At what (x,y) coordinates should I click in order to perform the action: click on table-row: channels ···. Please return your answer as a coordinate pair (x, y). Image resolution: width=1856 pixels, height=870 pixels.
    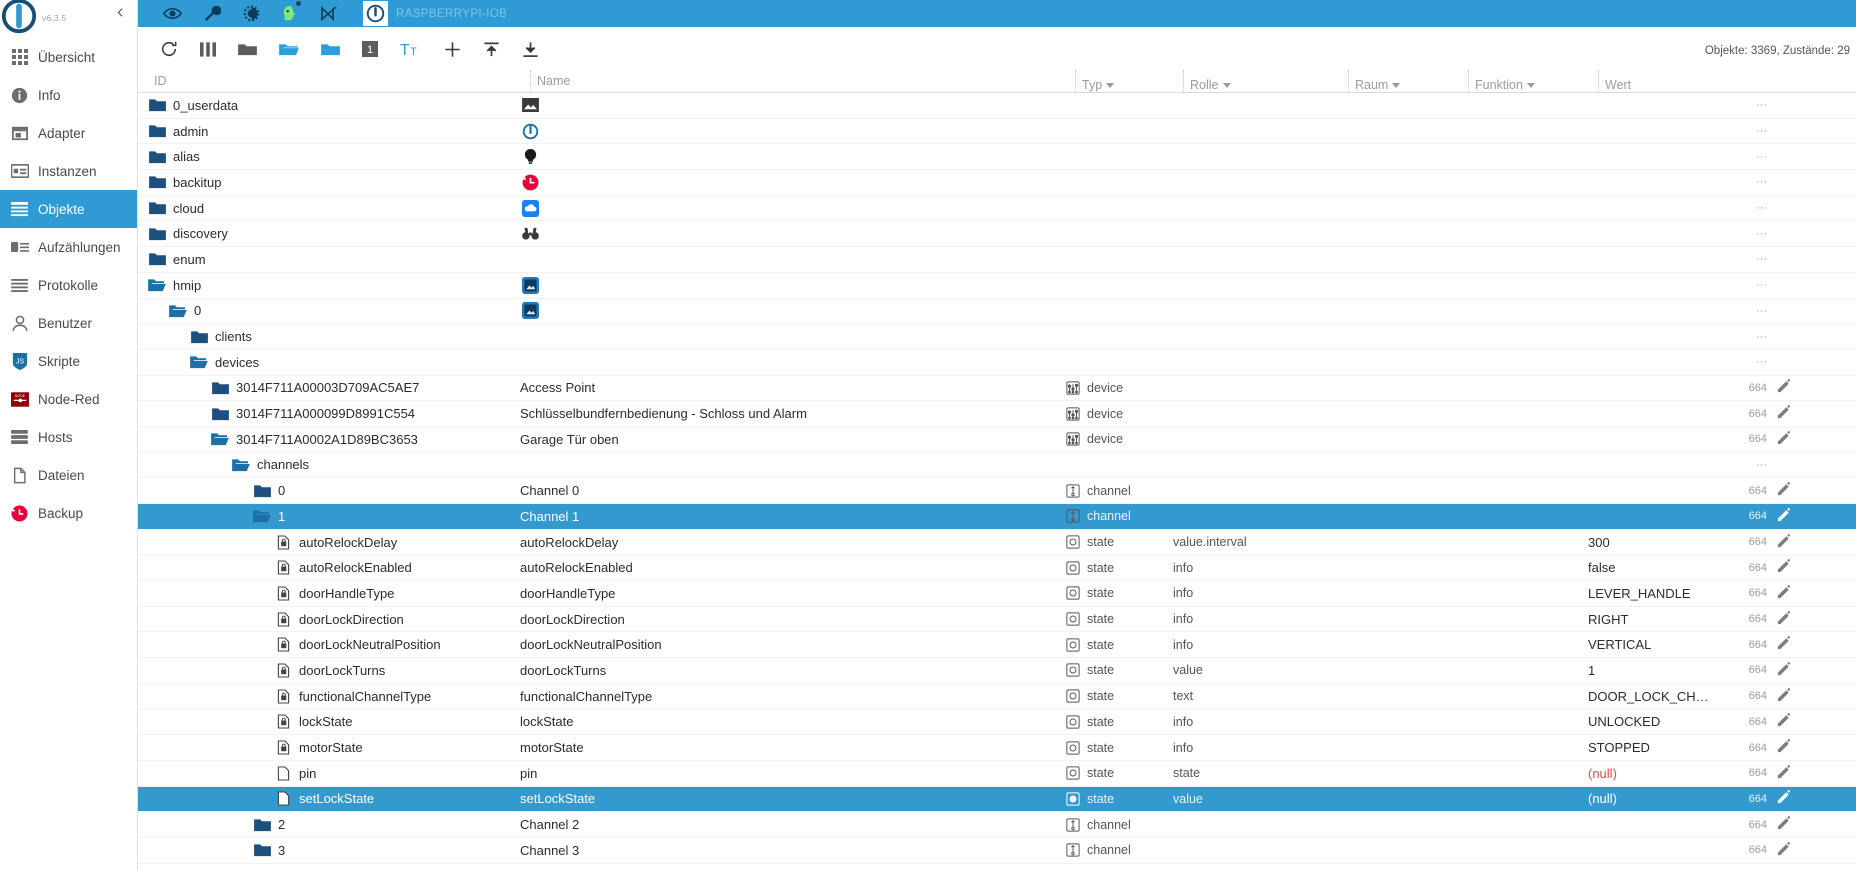
    Looking at the image, I should click on (997, 466).